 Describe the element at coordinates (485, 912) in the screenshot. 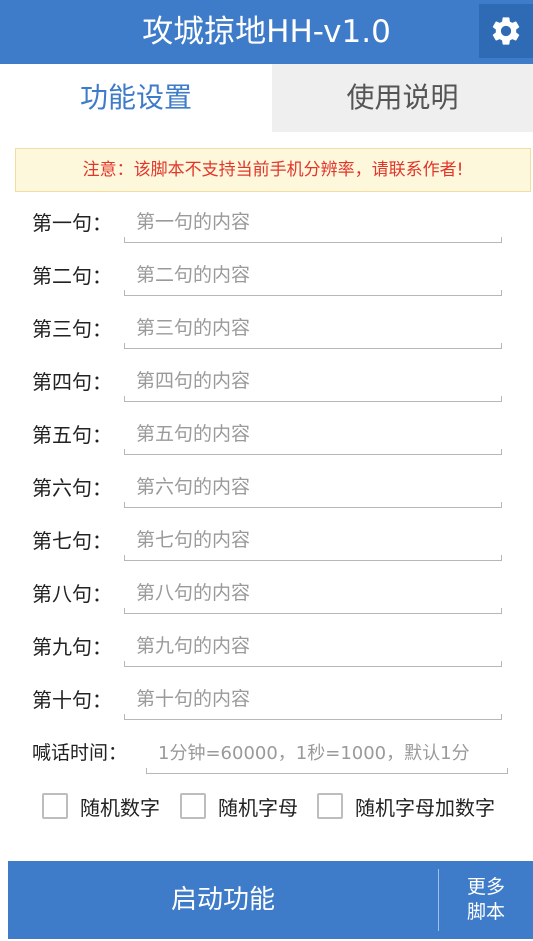

I see `more-label-line2: 脚本` at that location.